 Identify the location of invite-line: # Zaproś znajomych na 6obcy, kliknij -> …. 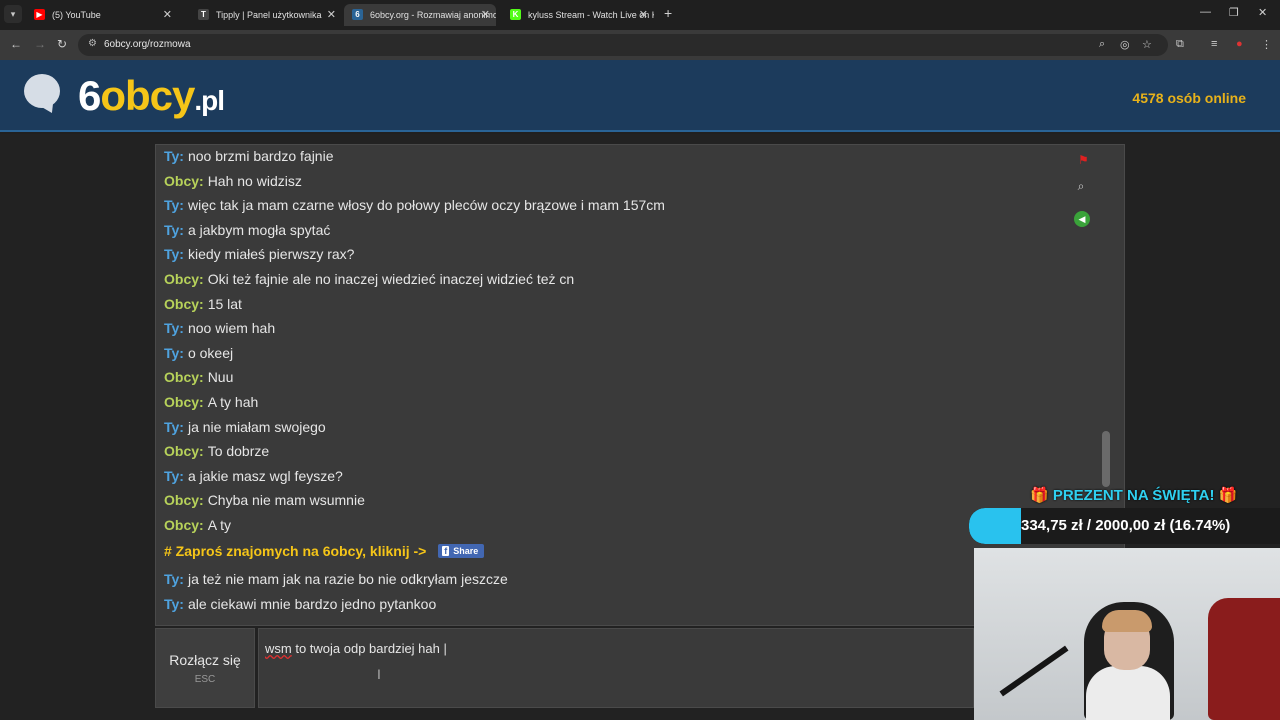
(324, 551).